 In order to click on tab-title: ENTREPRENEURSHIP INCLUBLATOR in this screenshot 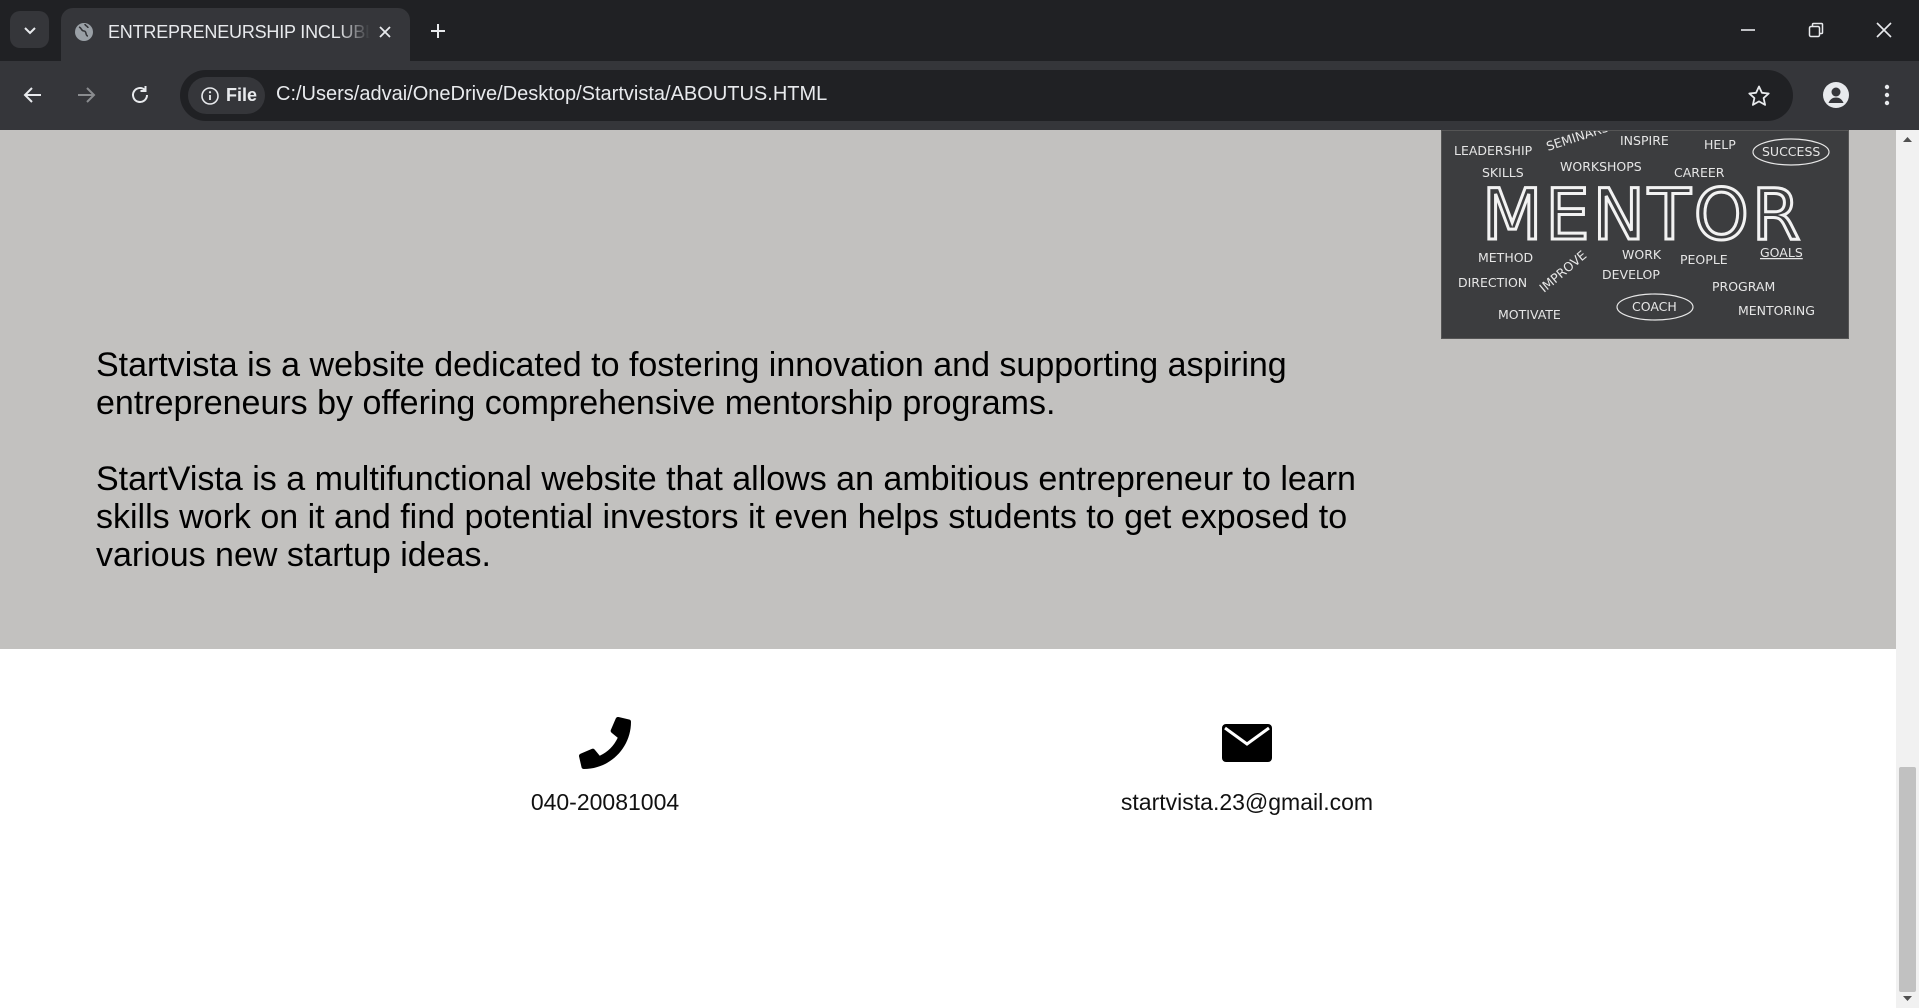, I will do `click(239, 32)`.